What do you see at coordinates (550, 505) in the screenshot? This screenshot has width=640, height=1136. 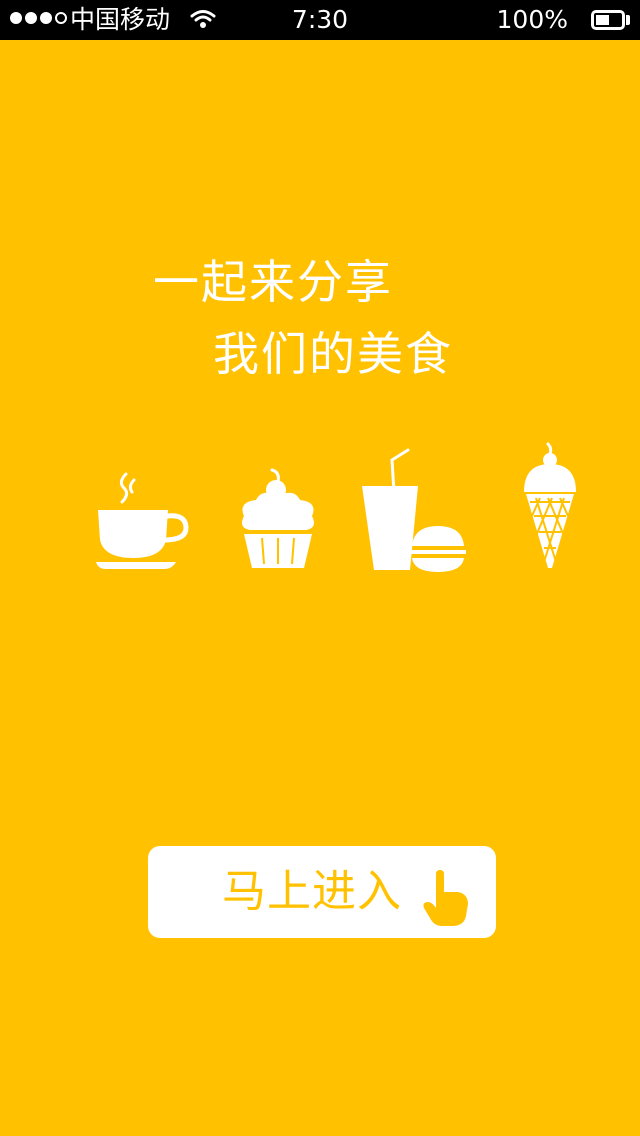 I see `ice-cream-icon` at bounding box center [550, 505].